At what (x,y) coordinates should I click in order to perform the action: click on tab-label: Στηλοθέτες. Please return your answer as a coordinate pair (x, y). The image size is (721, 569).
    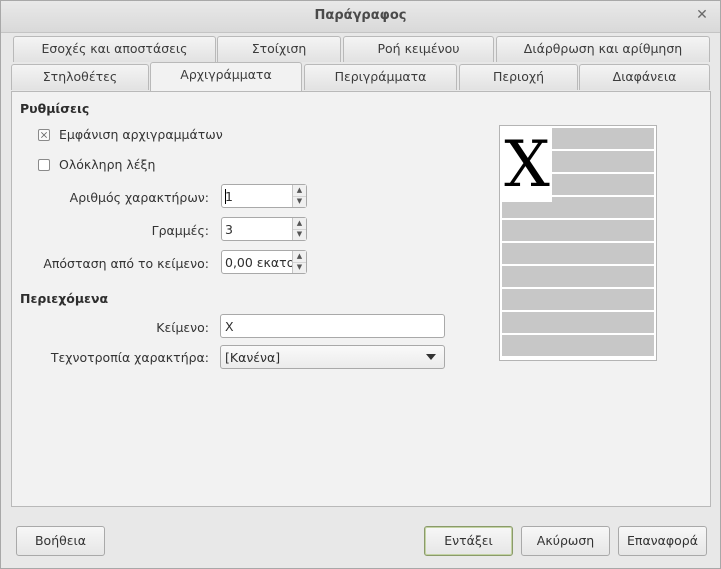
    Looking at the image, I should click on (80, 76).